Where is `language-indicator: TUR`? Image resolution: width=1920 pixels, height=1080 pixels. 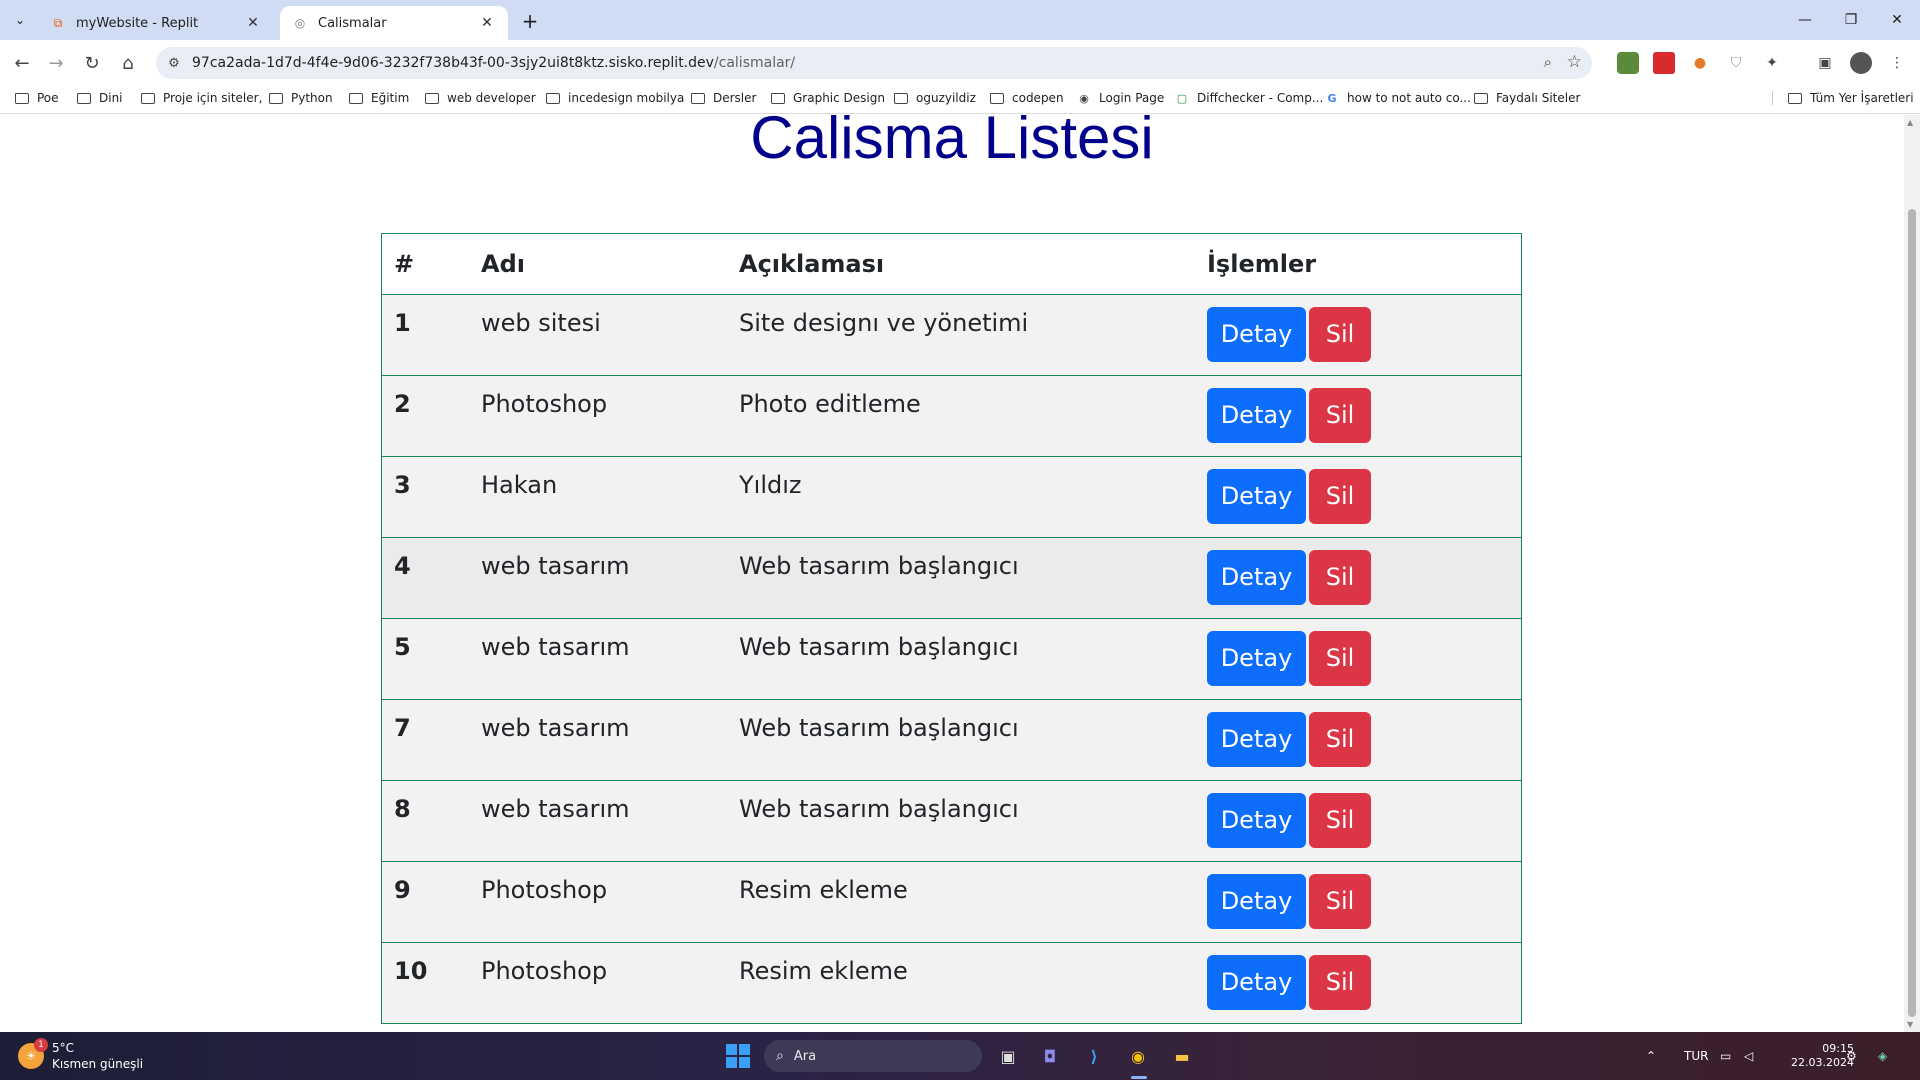 language-indicator: TUR is located at coordinates (1696, 1056).